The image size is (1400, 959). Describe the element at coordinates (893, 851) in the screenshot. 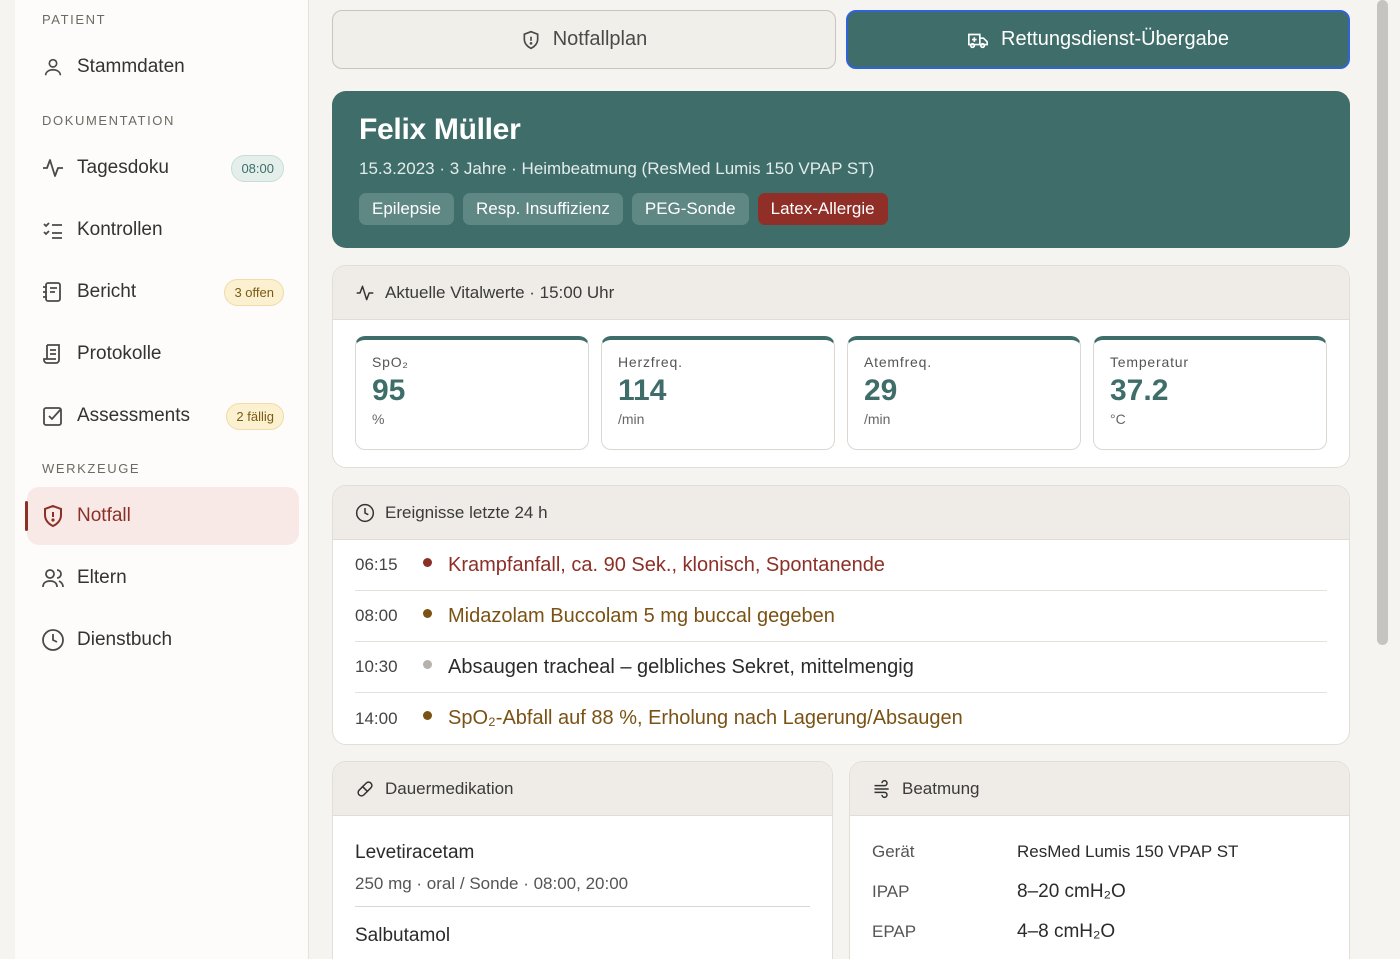

I see `setting-key: Gerät` at that location.